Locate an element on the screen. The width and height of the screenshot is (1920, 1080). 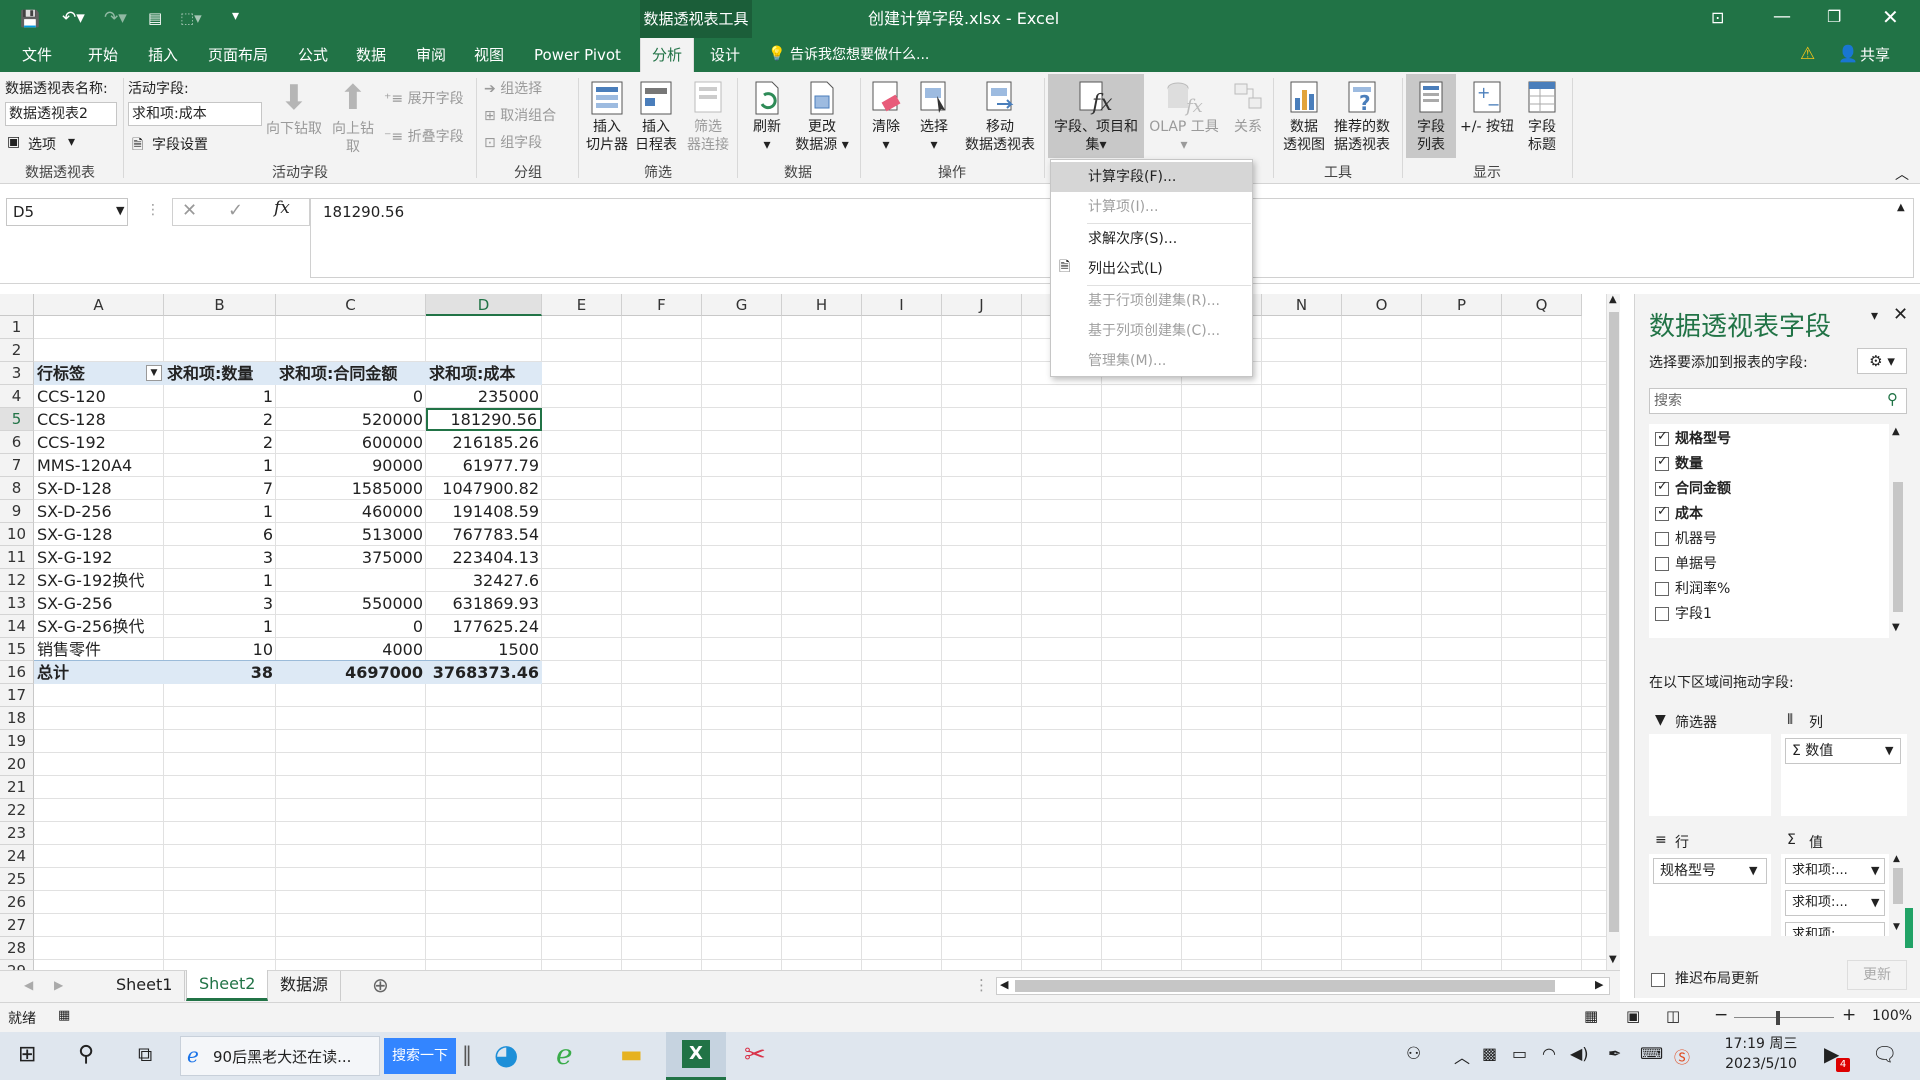
row-header-25: 25 is located at coordinates (17, 879).